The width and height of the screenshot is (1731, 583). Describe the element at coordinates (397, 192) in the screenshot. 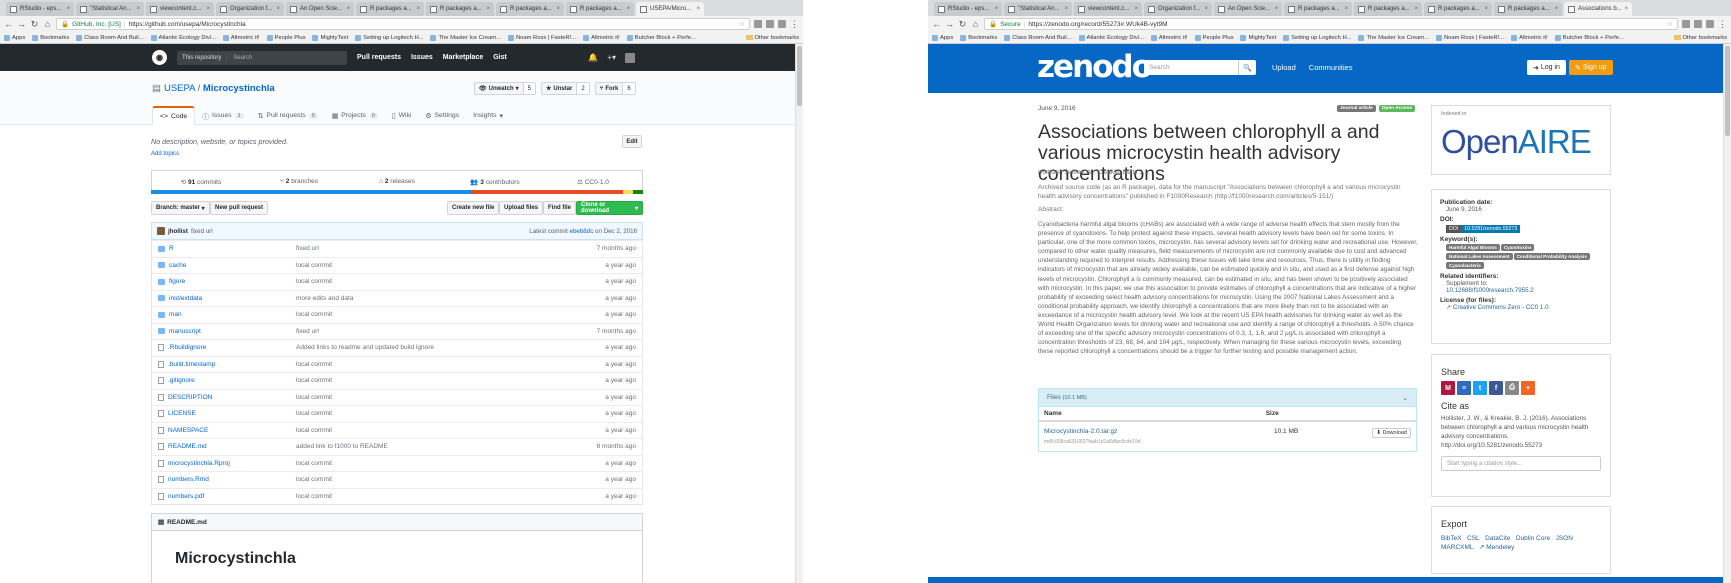

I see `language-bar` at that location.